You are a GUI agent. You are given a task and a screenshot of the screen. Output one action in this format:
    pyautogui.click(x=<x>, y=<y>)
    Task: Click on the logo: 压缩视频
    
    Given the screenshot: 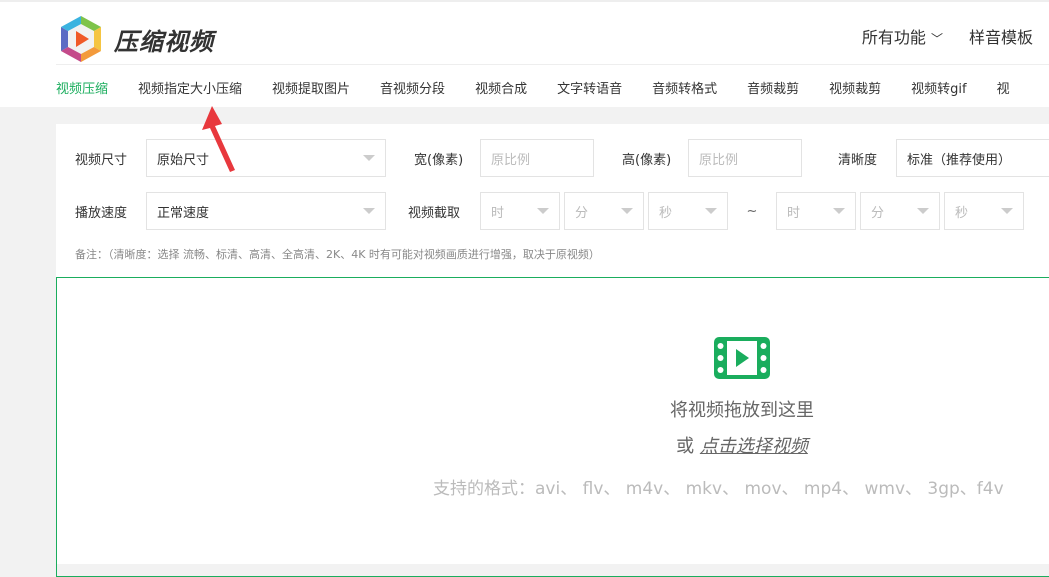 What is the action you would take?
    pyautogui.click(x=135, y=39)
    